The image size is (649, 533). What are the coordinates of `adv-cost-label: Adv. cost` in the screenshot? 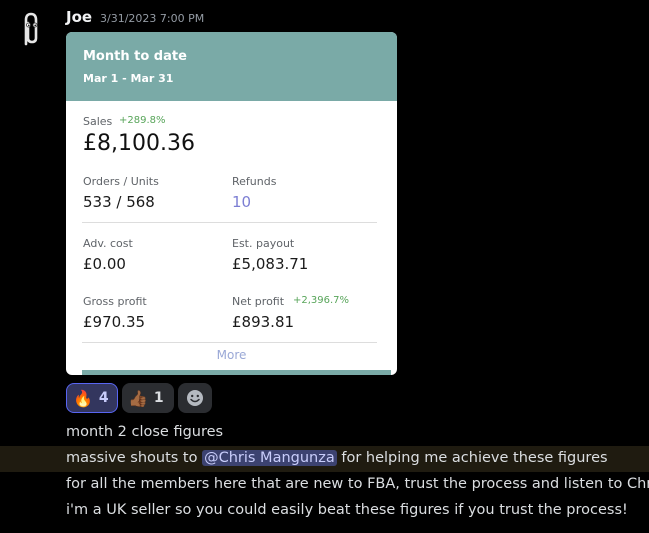 It's located at (108, 243).